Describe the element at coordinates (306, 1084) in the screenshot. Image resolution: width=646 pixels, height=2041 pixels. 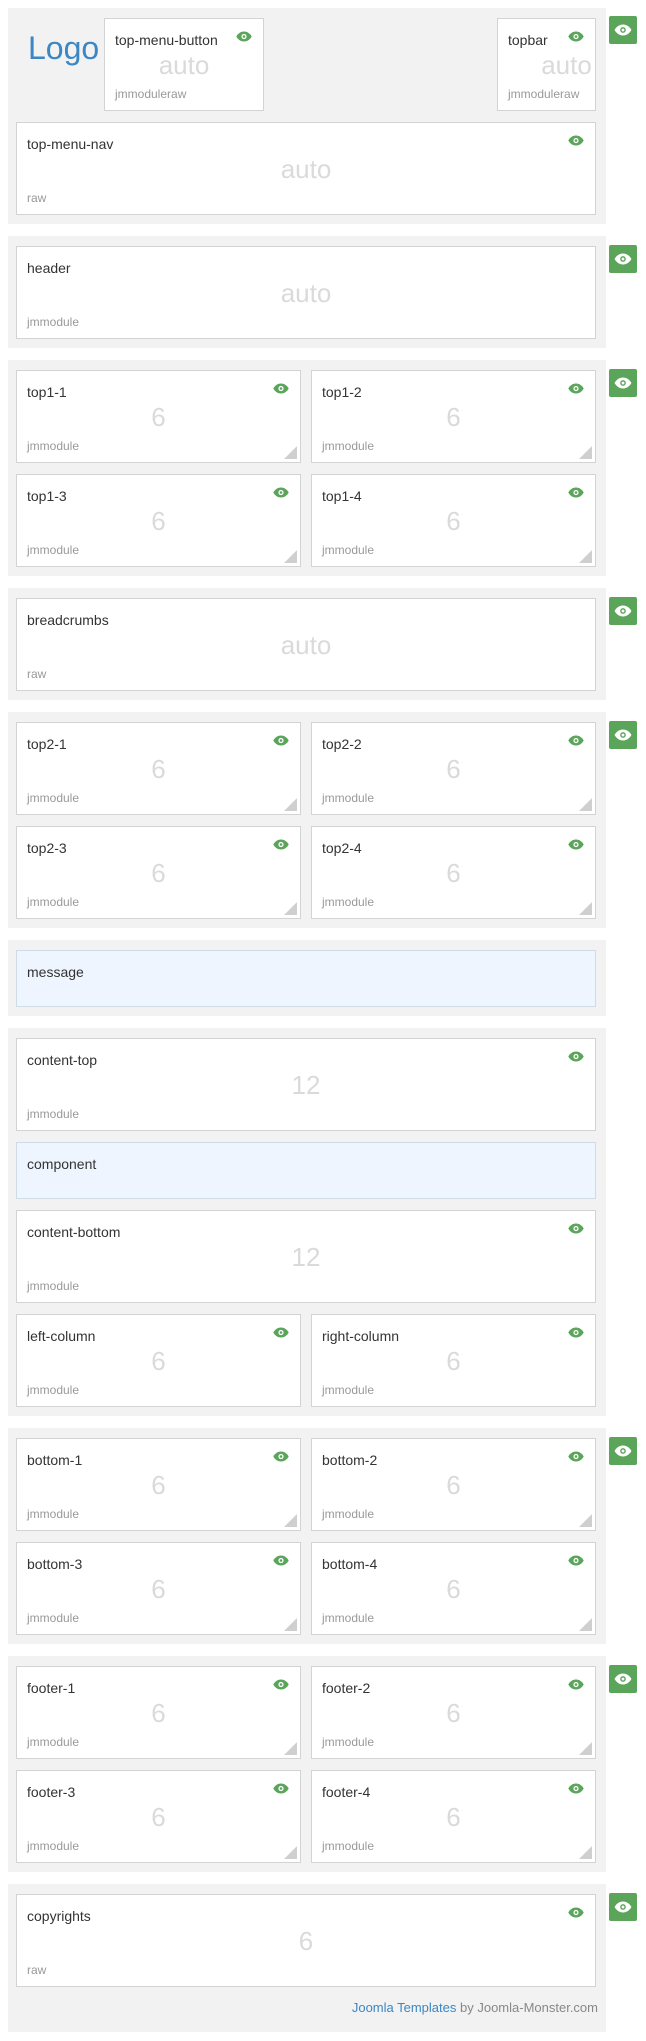
I see `block-content-top: content-top 12 jmmodule` at that location.